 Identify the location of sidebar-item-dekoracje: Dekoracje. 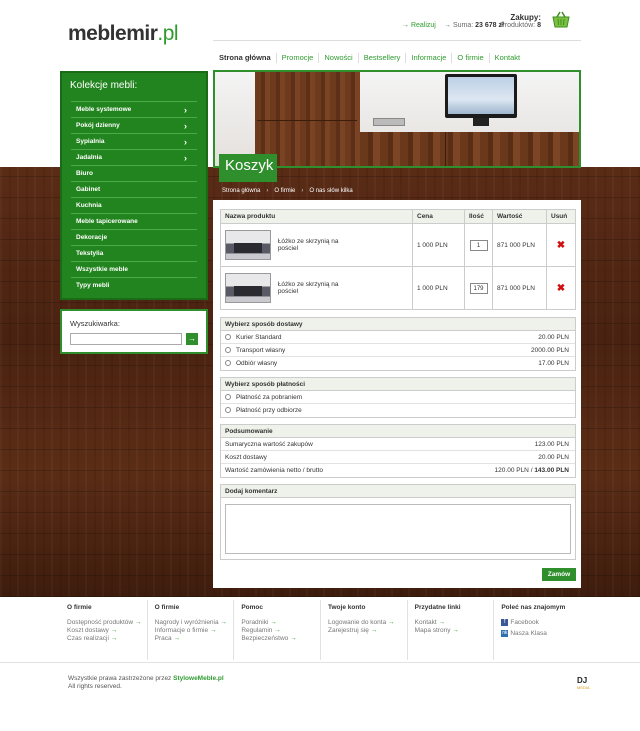
(134, 237).